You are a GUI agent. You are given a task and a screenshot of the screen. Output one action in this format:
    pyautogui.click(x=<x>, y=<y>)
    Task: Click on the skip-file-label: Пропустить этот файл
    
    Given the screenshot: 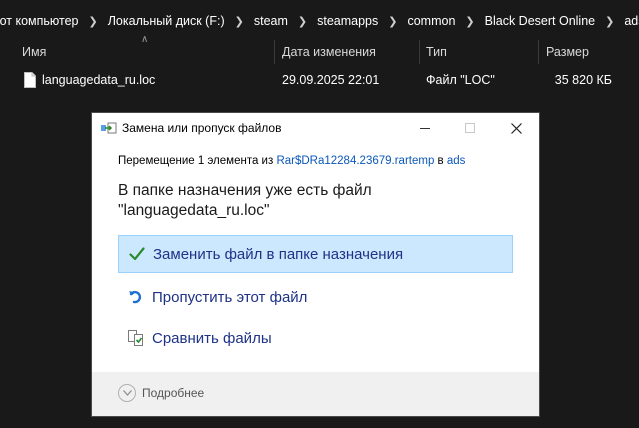 What is the action you would take?
    pyautogui.click(x=230, y=297)
    